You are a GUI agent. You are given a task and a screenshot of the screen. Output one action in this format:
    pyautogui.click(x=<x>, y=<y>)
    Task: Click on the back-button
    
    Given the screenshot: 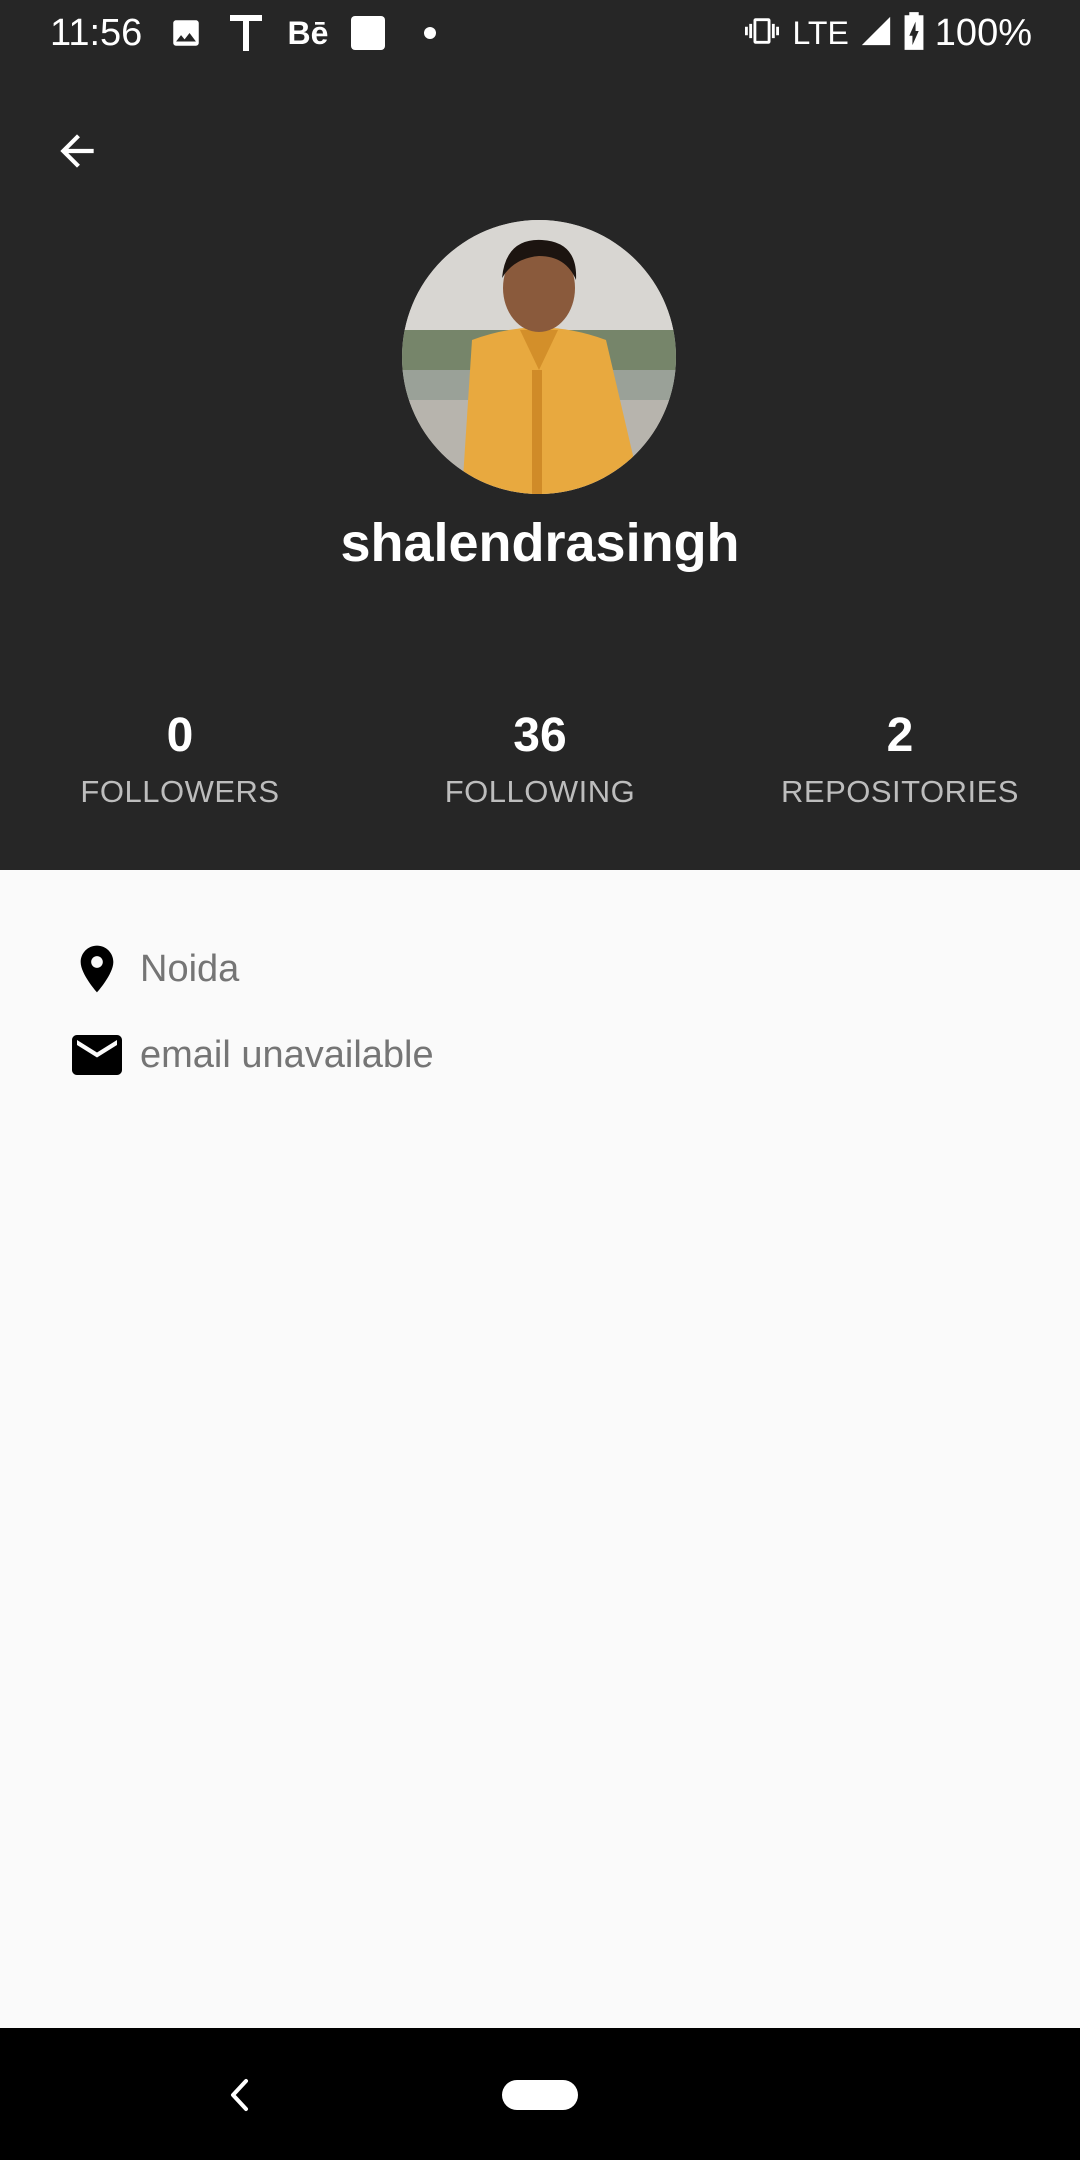 What is the action you would take?
    pyautogui.click(x=77, y=151)
    